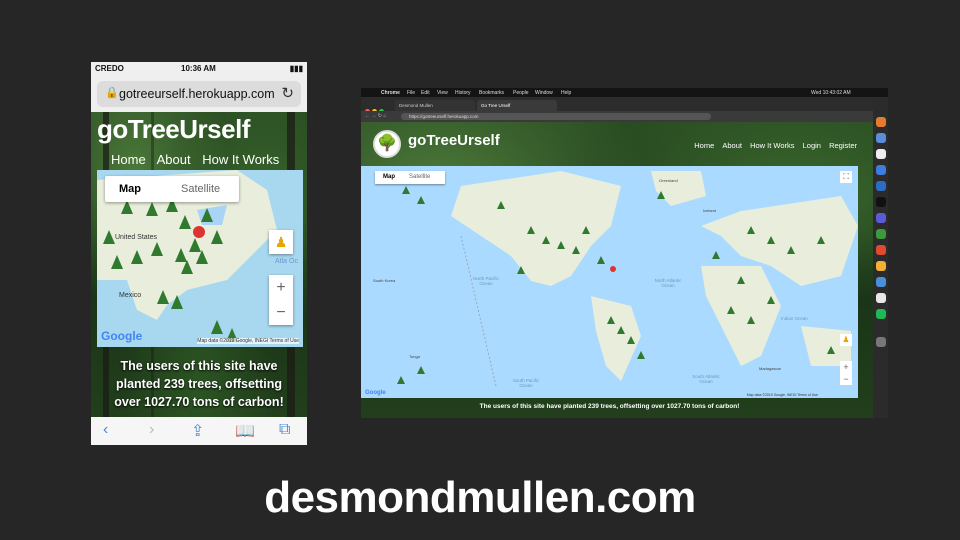  What do you see at coordinates (390, 93) in the screenshot?
I see `menu-chrome: Chrome` at bounding box center [390, 93].